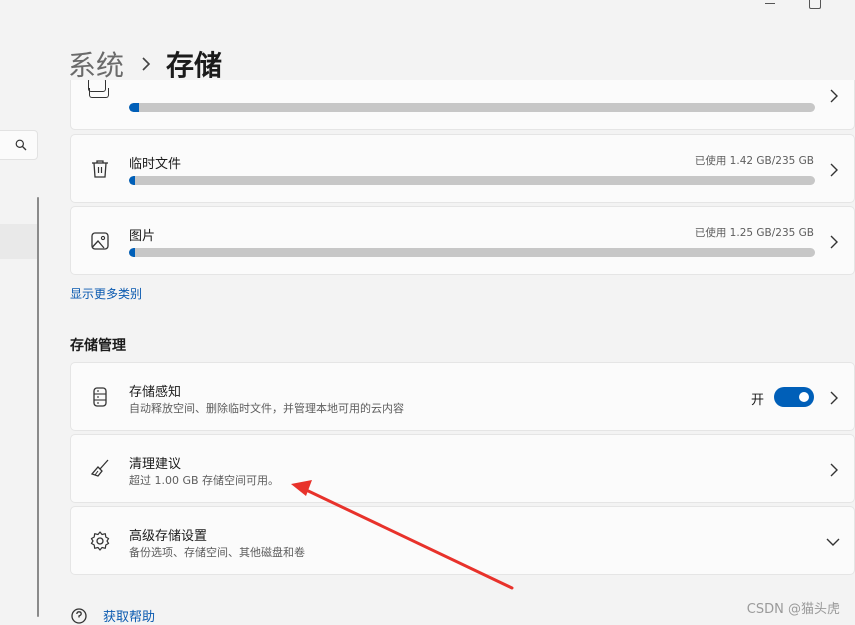  What do you see at coordinates (100, 169) in the screenshot?
I see `trash-icon` at bounding box center [100, 169].